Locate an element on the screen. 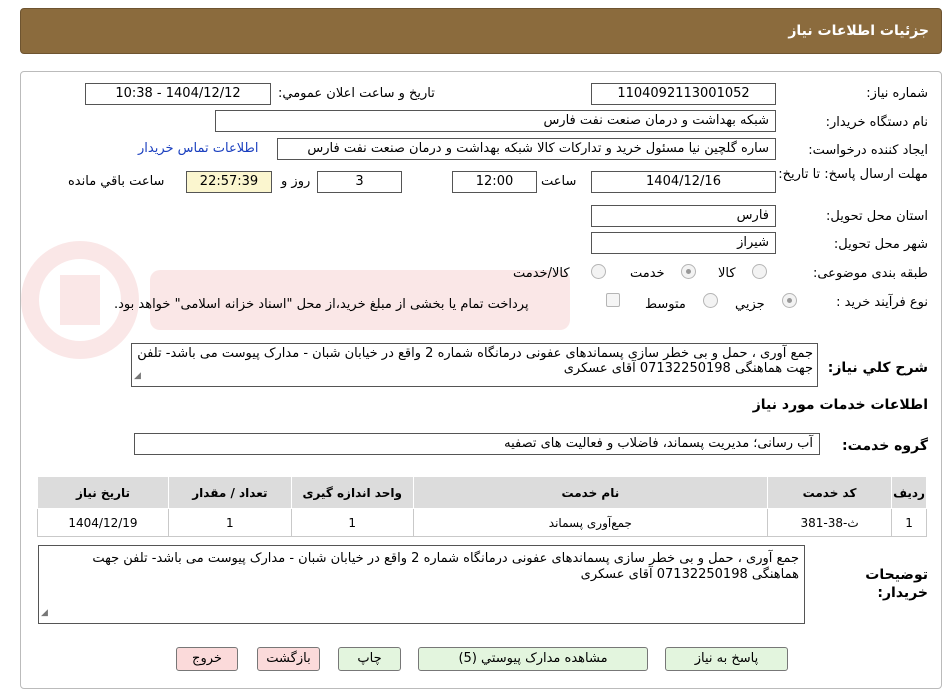 Image resolution: width=944 pixels, height=691 pixels. remaining-time-field: 22:57:39 is located at coordinates (229, 182).